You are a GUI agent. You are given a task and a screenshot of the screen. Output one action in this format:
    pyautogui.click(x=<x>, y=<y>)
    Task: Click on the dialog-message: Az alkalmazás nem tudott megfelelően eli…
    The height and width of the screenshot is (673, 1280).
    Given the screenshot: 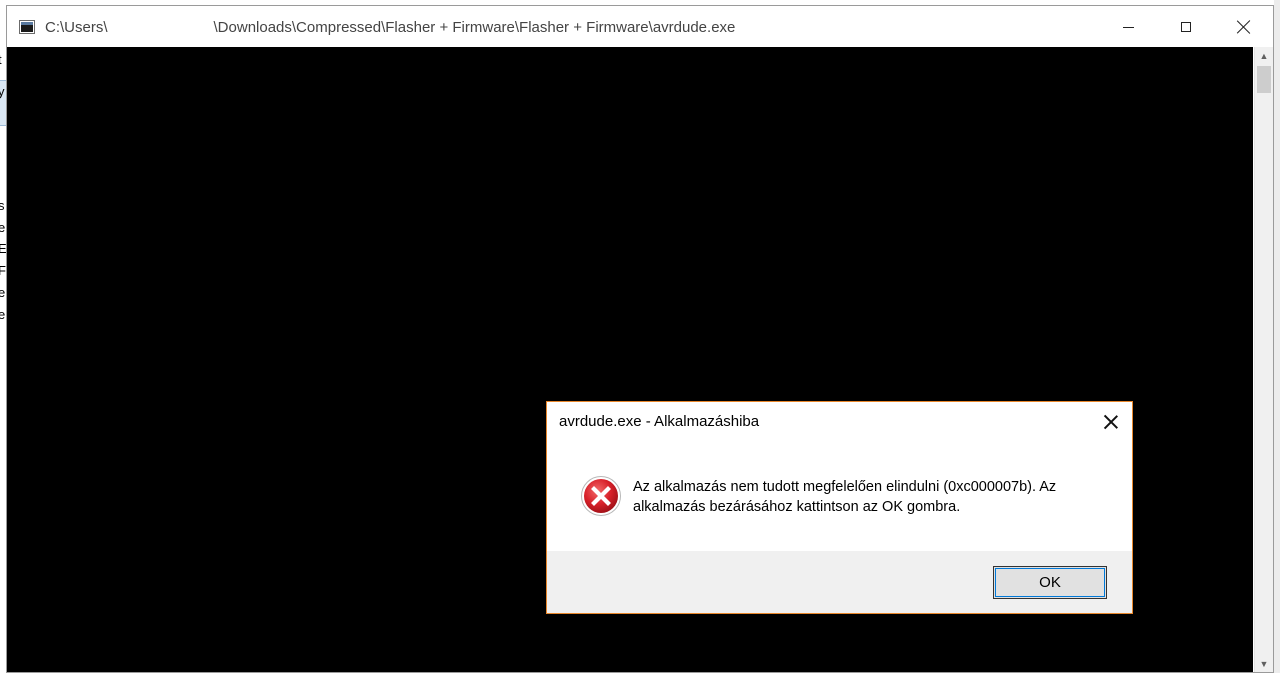 What is the action you would take?
    pyautogui.click(x=845, y=497)
    